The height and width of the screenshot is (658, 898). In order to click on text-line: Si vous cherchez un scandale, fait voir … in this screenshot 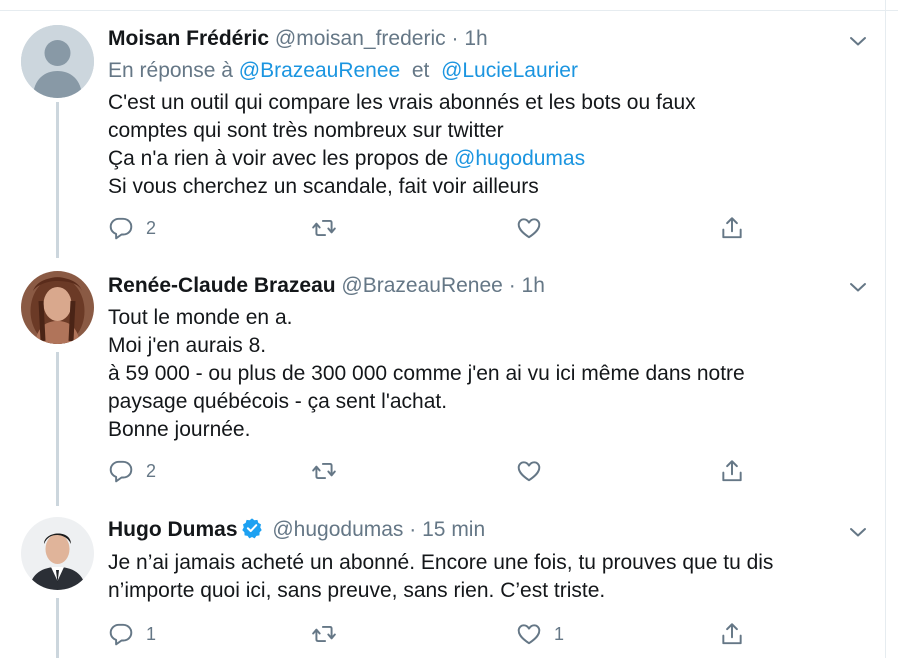, I will do `click(323, 186)`.